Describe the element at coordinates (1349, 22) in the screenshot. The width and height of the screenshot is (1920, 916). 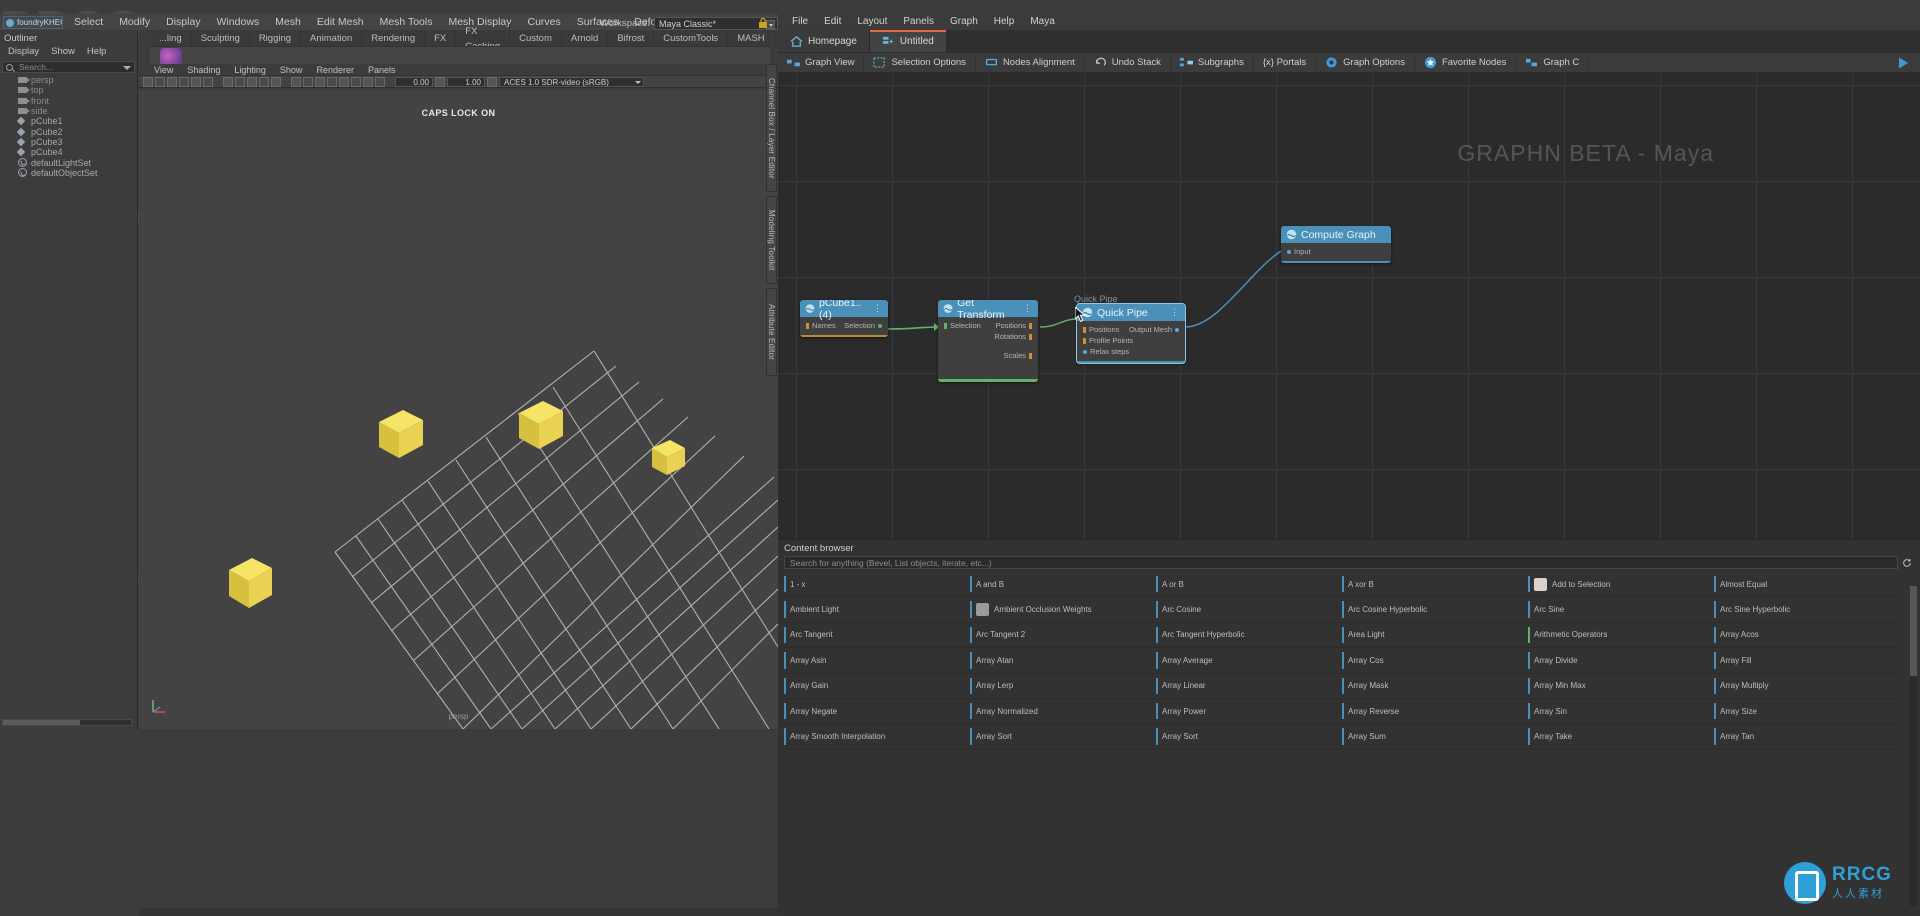
I see `graphn-menu-bar: File Edit Layout Panels Graph Help Maya` at that location.